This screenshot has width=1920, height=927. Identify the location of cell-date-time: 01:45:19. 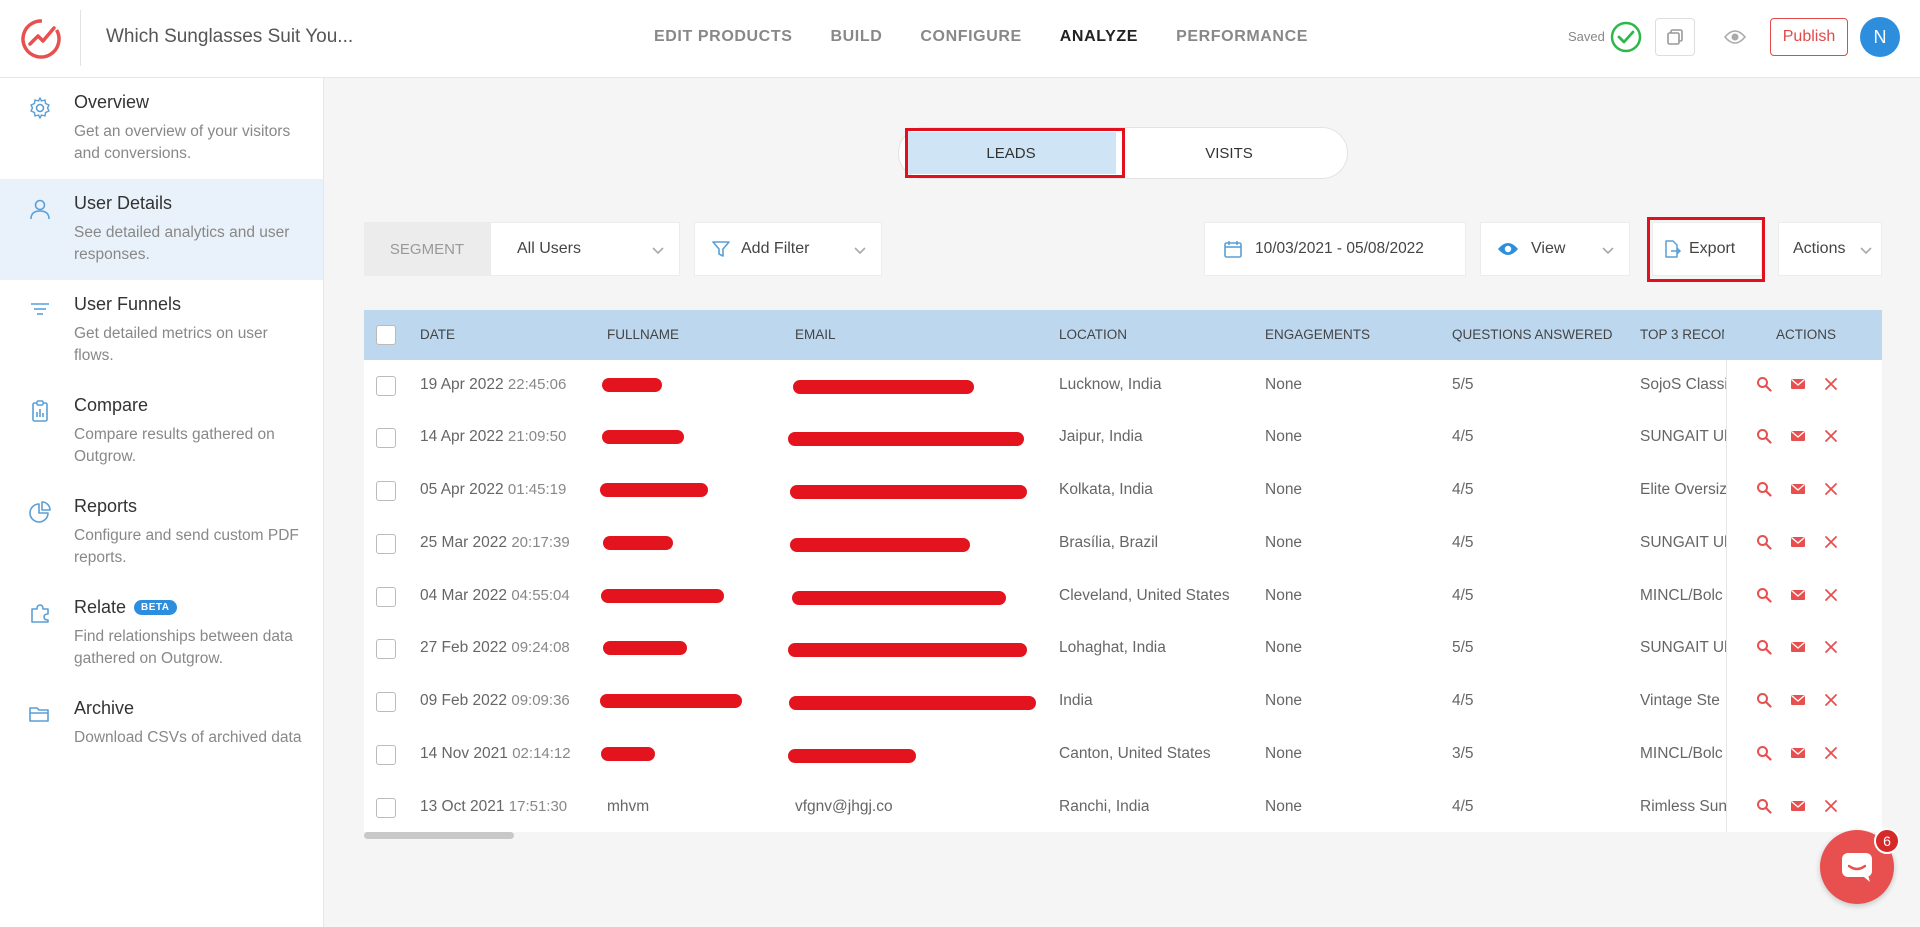
(537, 489).